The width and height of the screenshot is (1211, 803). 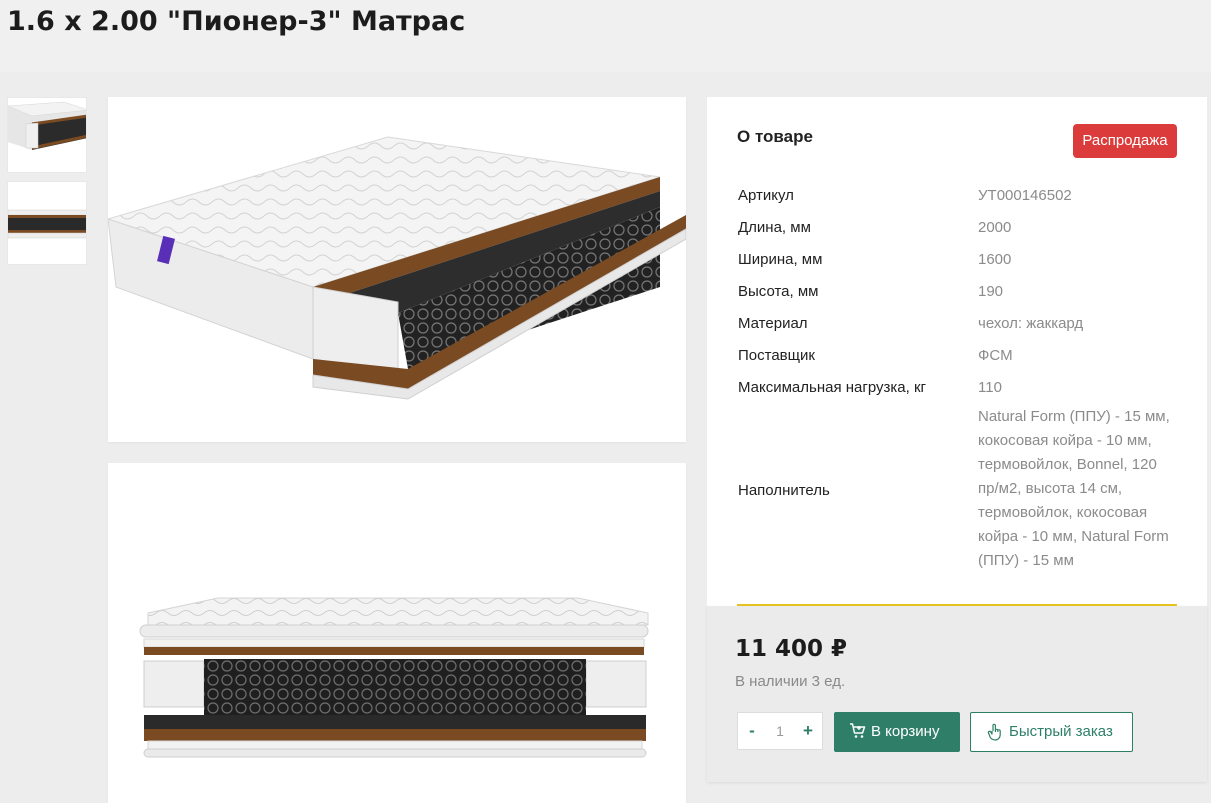 I want to click on spec-label: Максимальная нагрузка, кг, so click(x=832, y=387).